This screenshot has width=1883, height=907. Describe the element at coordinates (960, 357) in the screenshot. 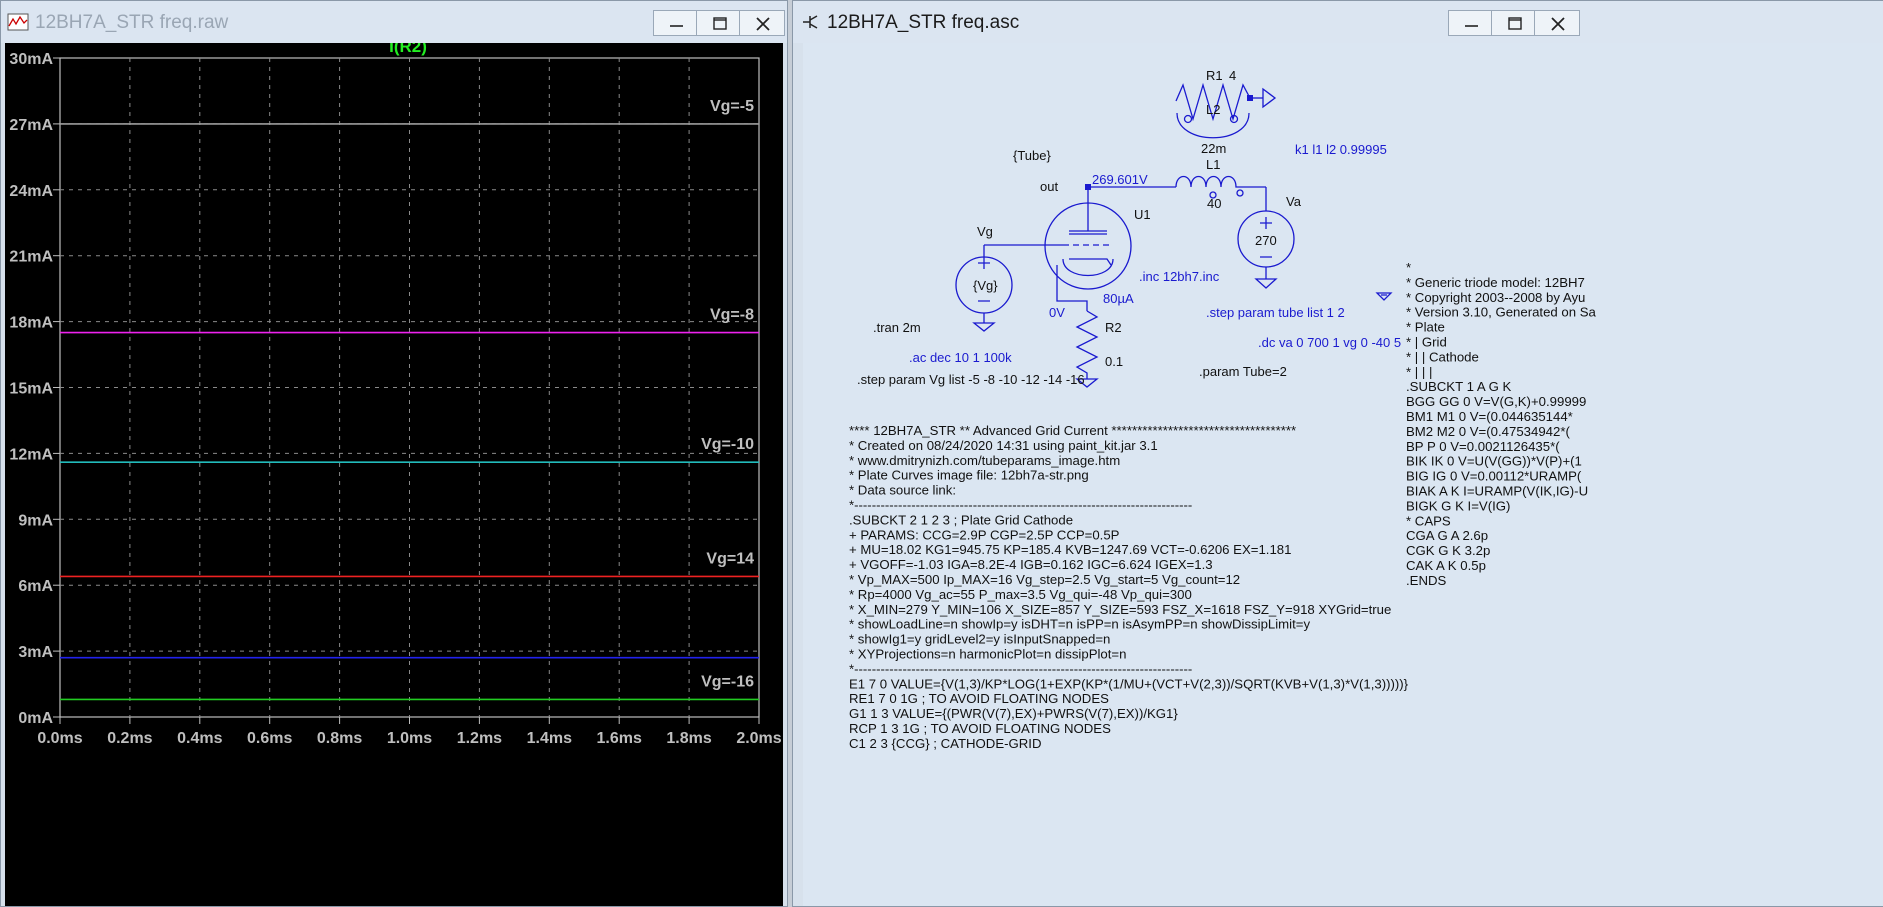

I see `ac-directive: .ac dec 10 1 100k` at that location.